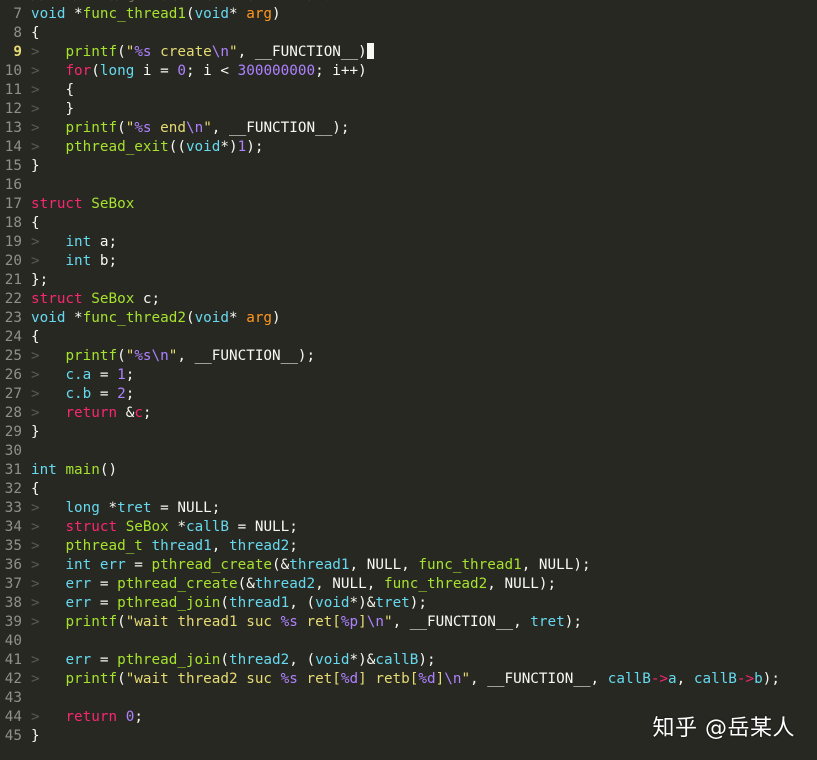  I want to click on code-token: struct, so click(91, 527).